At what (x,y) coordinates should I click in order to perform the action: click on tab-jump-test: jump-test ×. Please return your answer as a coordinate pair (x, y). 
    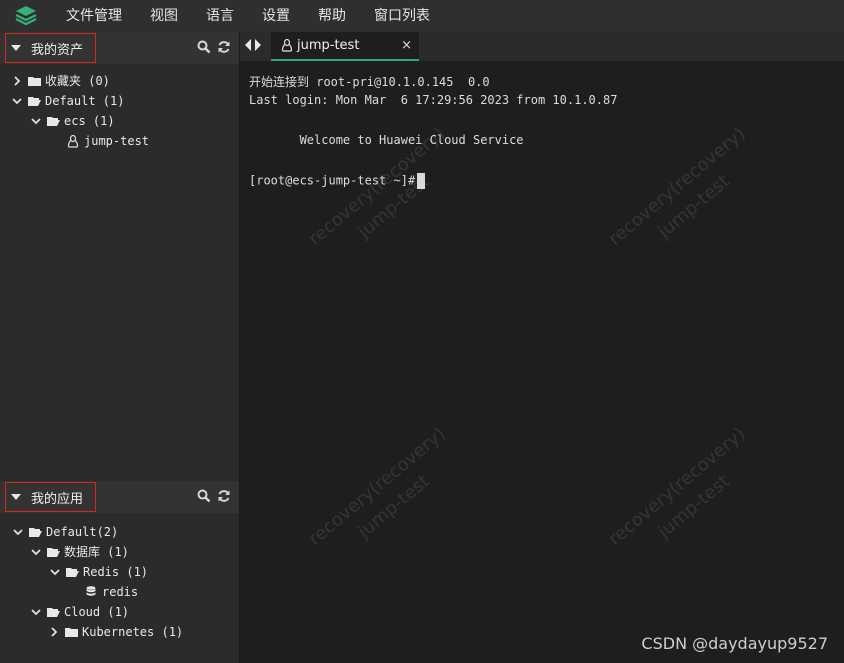
    Looking at the image, I should click on (345, 46).